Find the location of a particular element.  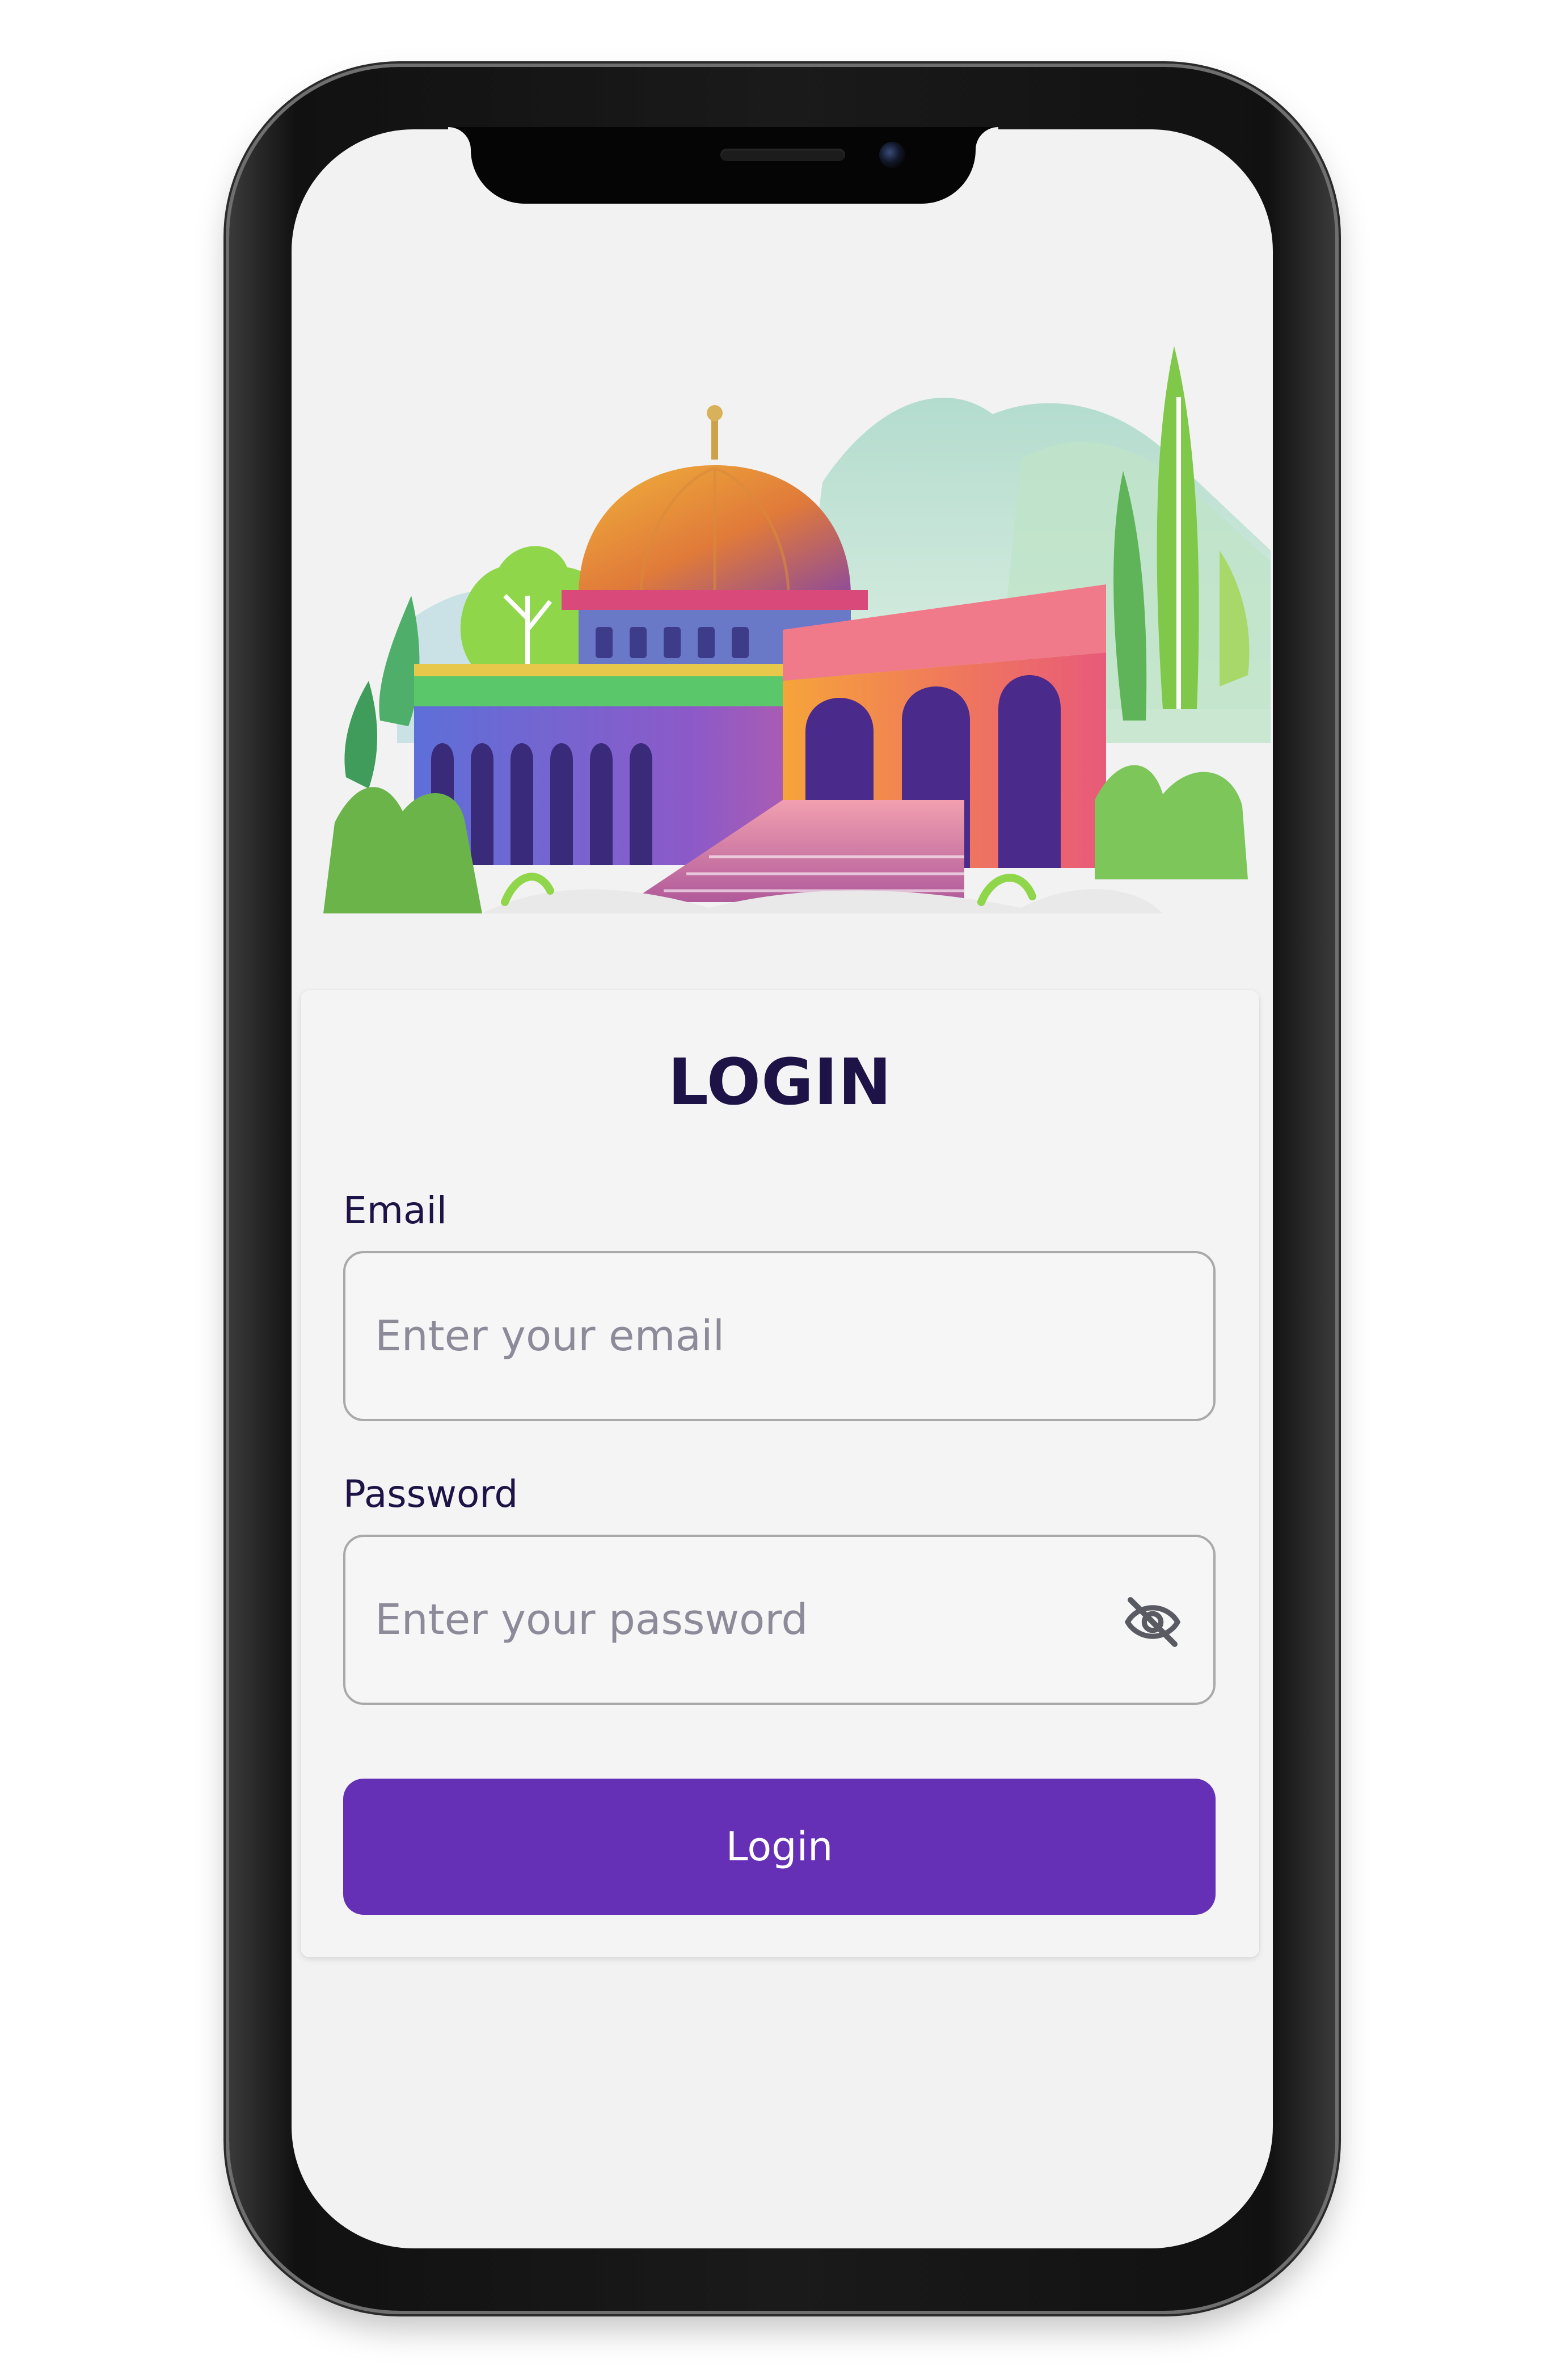

password-input is located at coordinates (744, 1620).